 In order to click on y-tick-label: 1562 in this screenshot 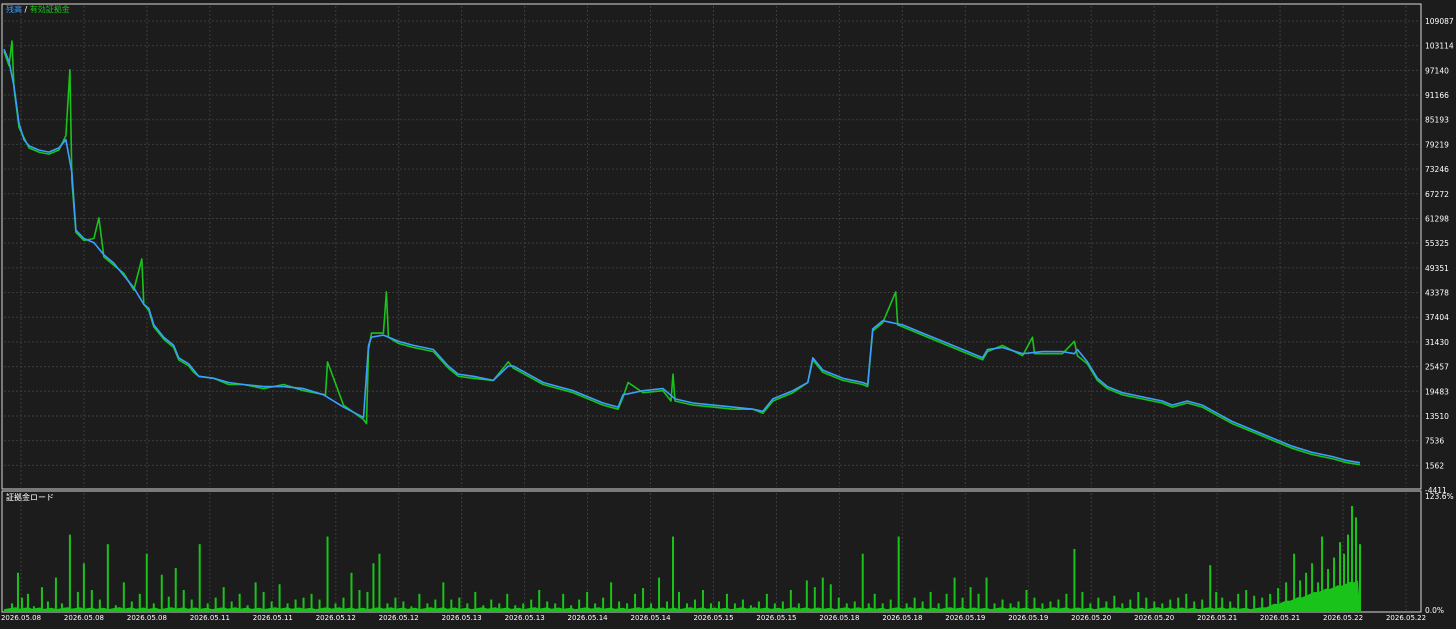, I will do `click(1434, 465)`.